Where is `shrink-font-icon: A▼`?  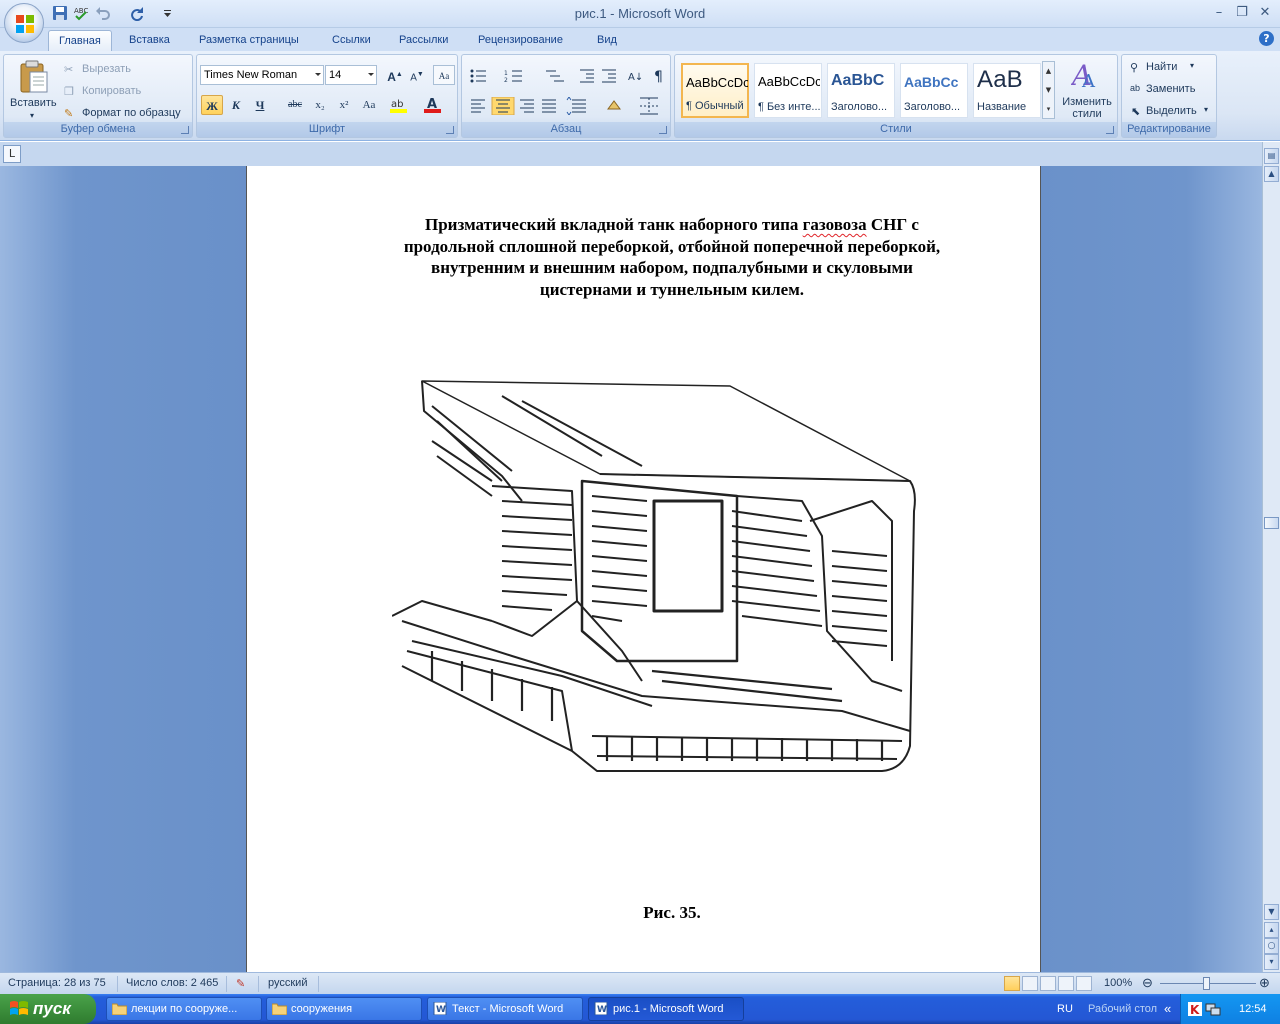 shrink-font-icon: A▼ is located at coordinates (417, 75).